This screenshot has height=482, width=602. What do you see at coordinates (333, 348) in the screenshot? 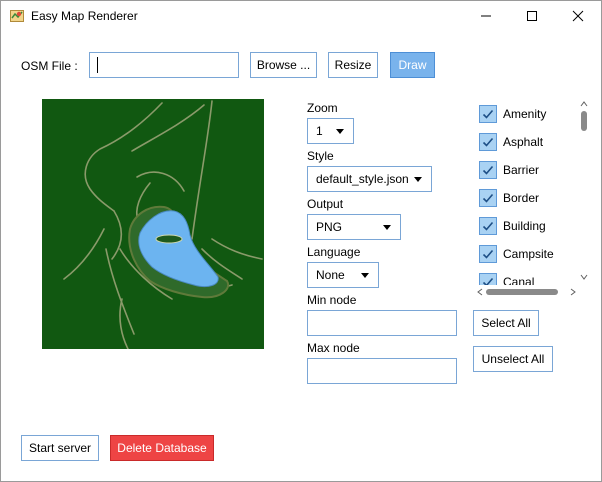
I see `max-node-label: Max node` at bounding box center [333, 348].